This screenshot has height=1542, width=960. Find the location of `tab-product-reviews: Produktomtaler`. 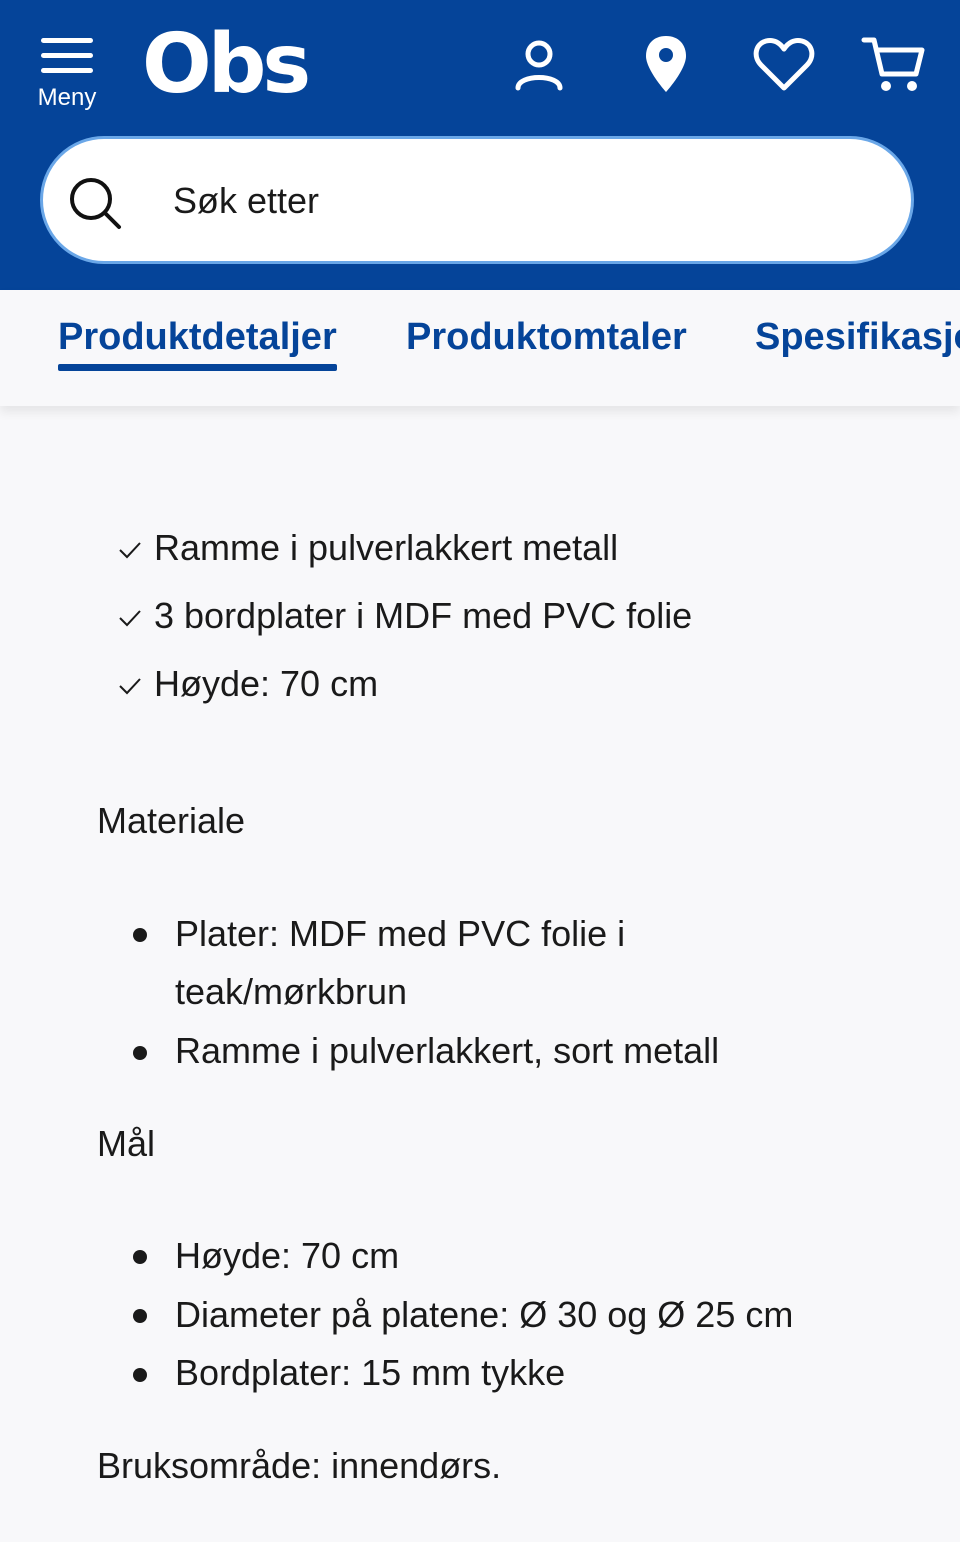

tab-product-reviews: Produktomtaler is located at coordinates (546, 337).